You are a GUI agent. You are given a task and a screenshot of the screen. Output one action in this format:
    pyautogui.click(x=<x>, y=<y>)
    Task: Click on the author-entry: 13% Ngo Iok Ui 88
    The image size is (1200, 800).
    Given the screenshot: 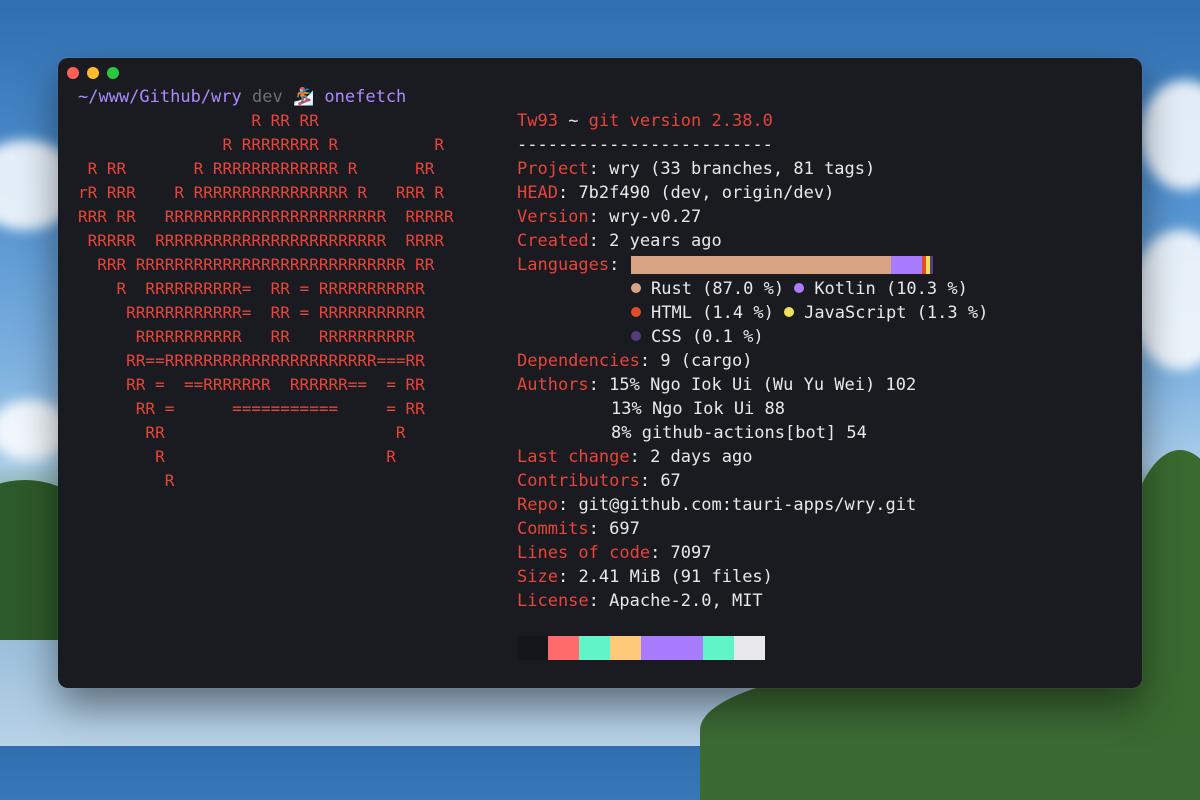 What is the action you would take?
    pyautogui.click(x=698, y=409)
    